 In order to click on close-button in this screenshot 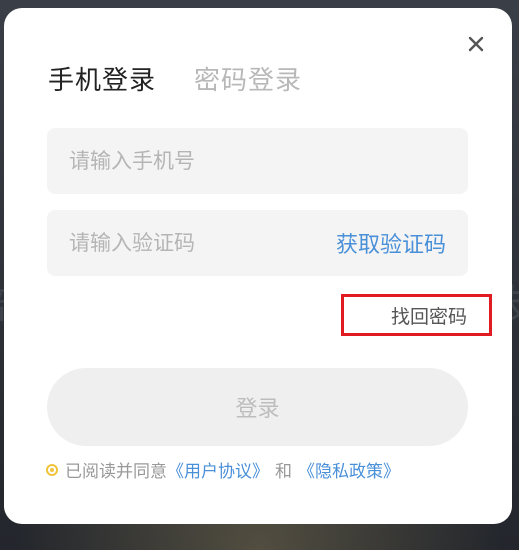, I will do `click(476, 44)`.